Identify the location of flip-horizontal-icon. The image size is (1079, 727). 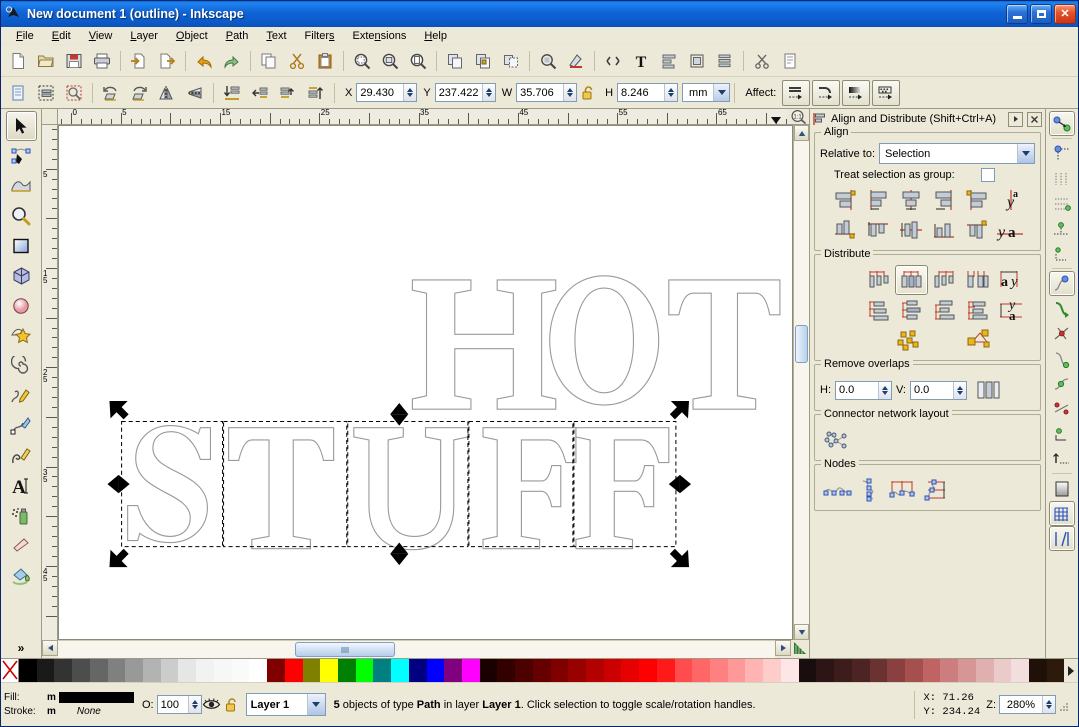
(167, 93).